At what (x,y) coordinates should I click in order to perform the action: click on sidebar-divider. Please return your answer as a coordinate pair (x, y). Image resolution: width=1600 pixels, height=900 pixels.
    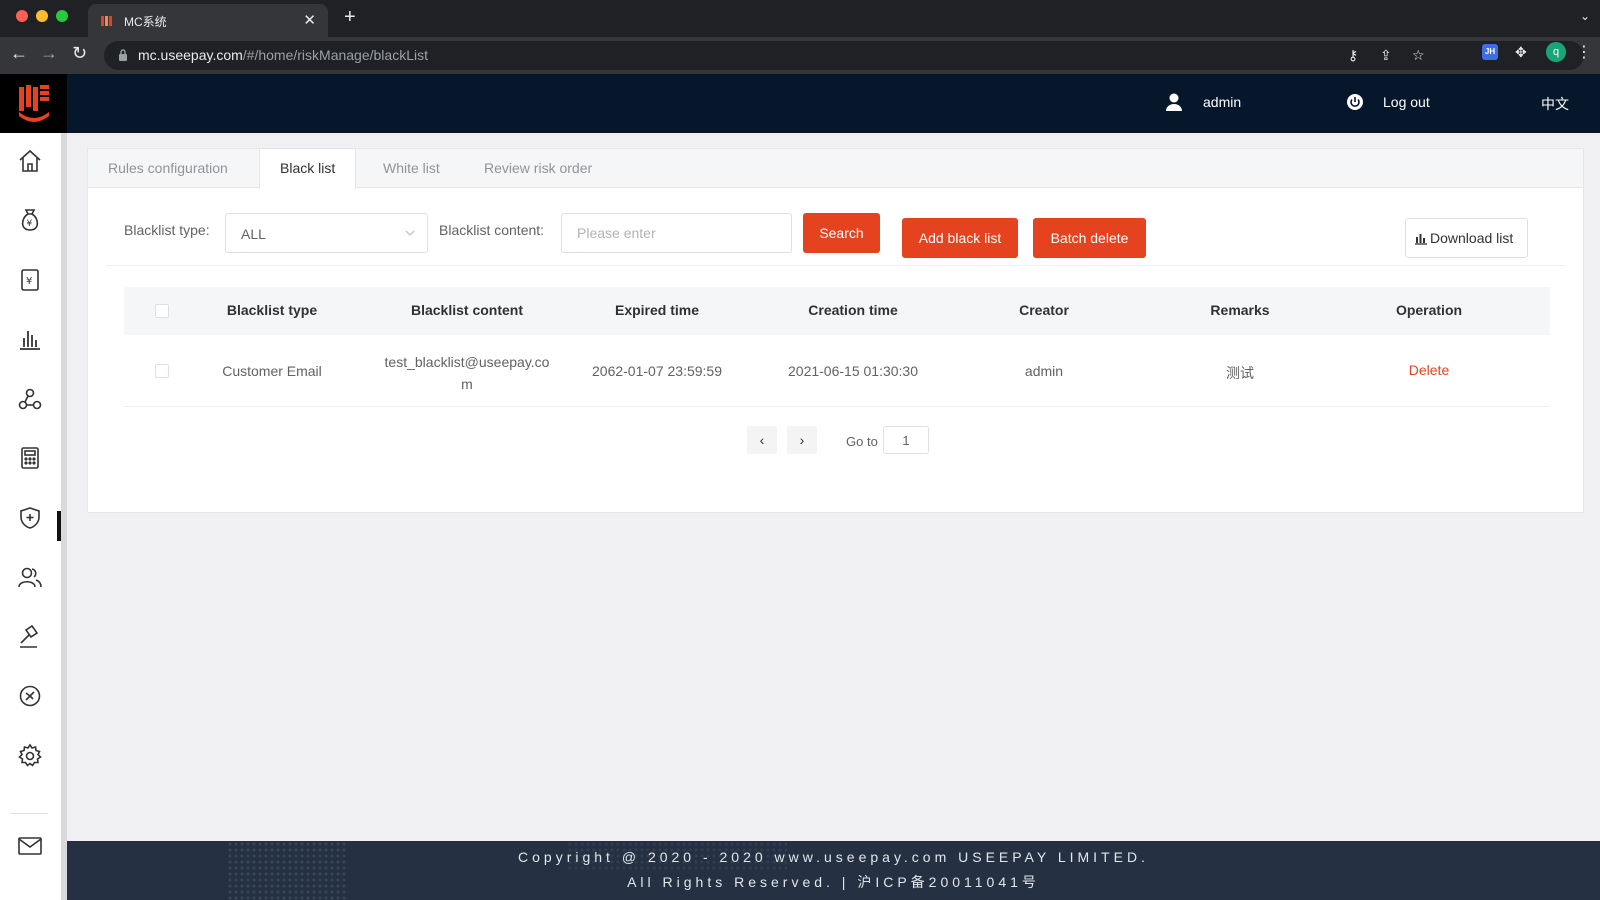
    Looking at the image, I should click on (29, 813).